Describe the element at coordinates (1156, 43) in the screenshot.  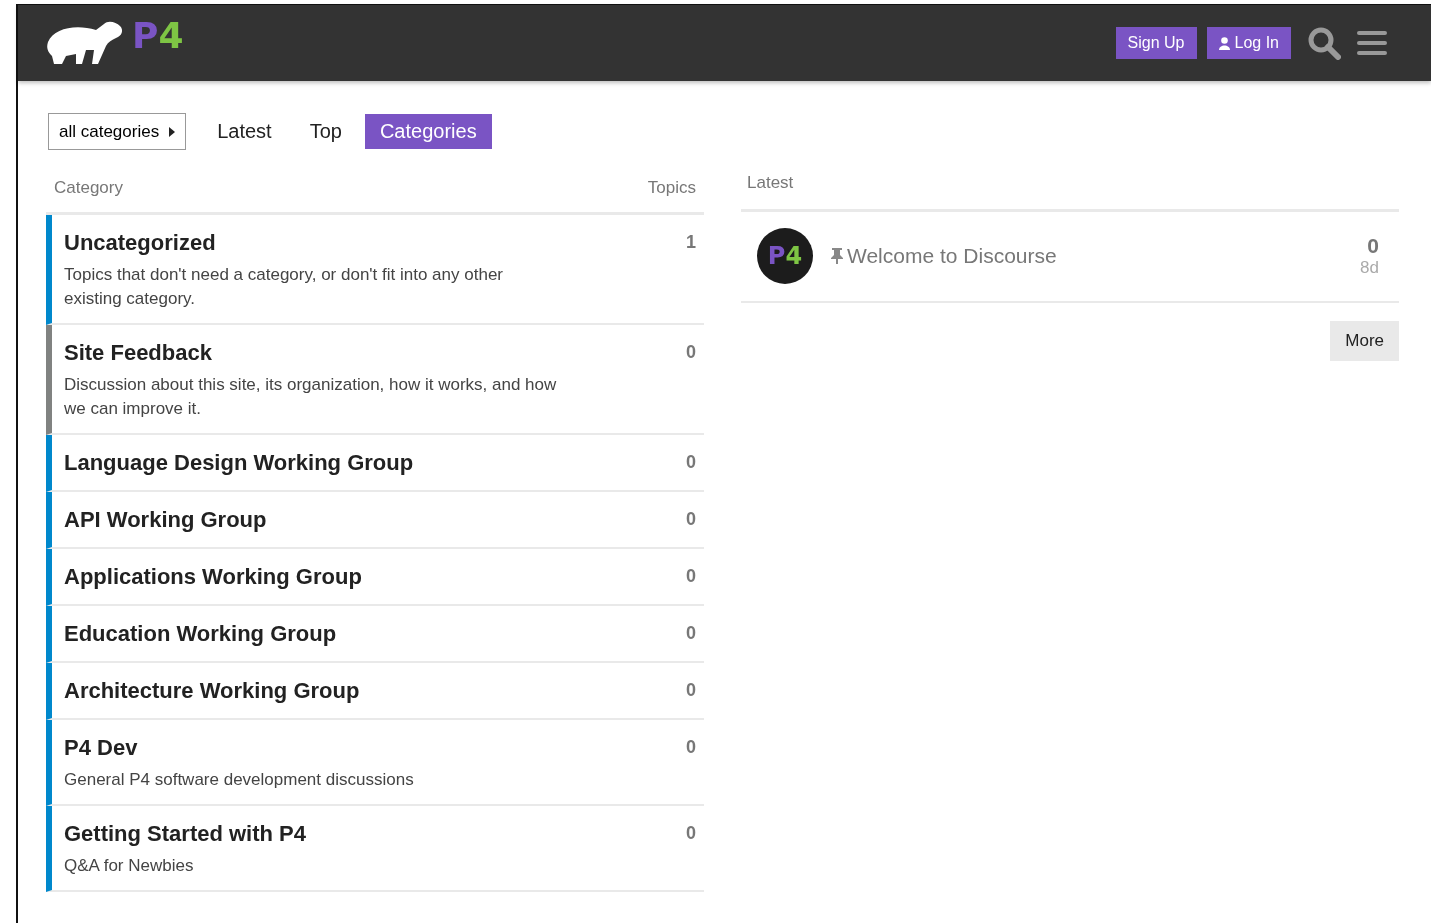
I see `sign-up-button: Sign Up` at that location.